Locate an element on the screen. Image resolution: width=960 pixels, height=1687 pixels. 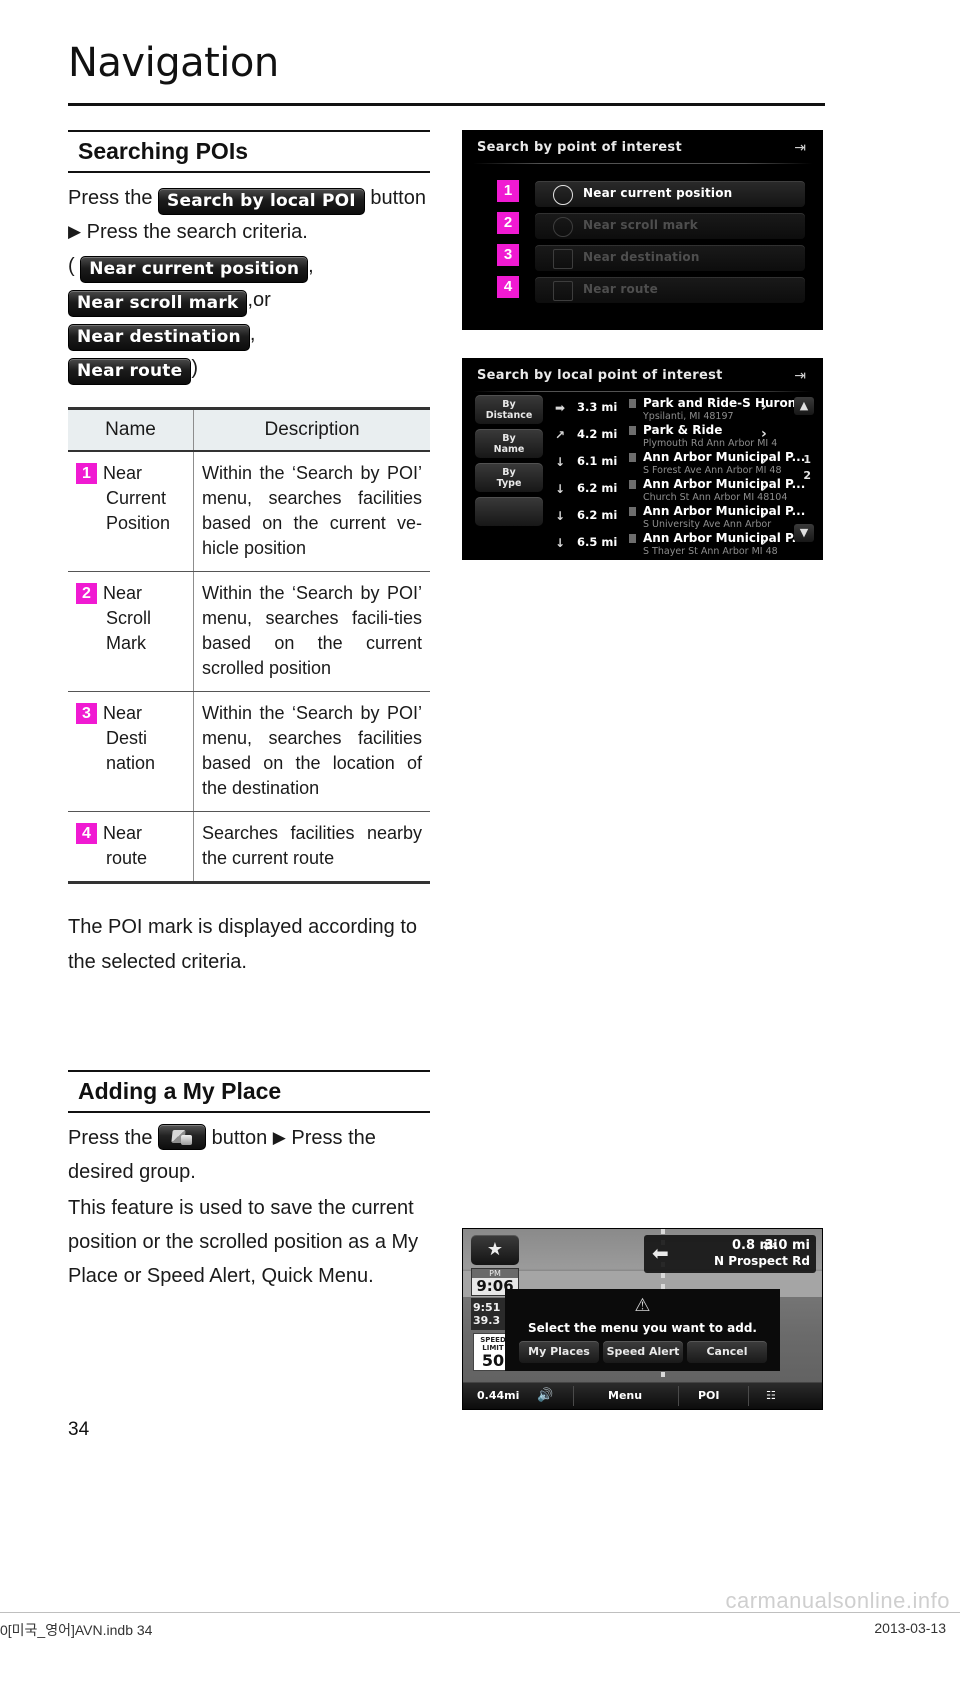
sort-by-type-button: By Type is located at coordinates (509, 477).